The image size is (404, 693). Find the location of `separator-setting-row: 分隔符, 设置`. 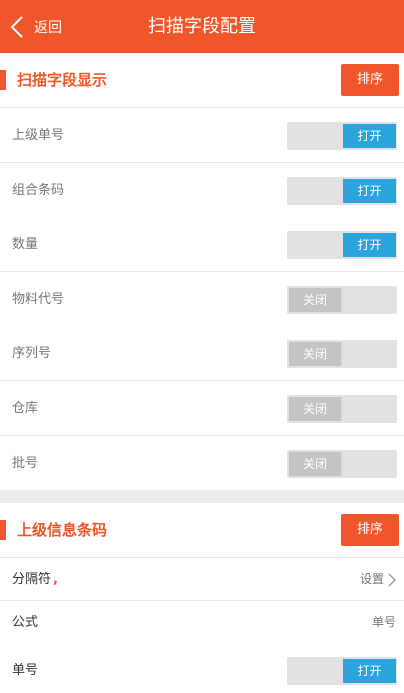

separator-setting-row: 分隔符, 设置 is located at coordinates (202, 579).